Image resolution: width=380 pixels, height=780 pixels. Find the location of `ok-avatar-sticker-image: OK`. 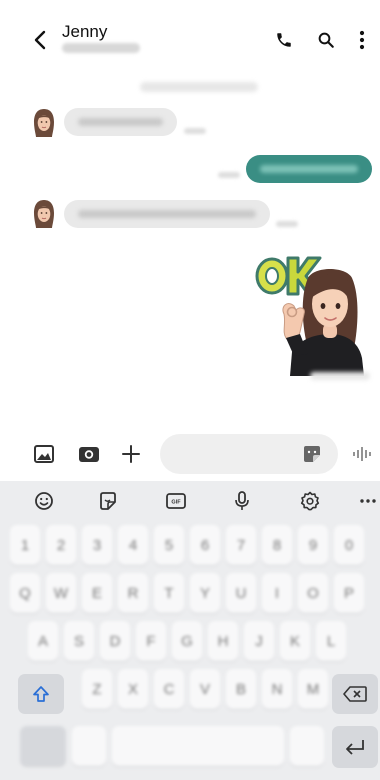

ok-avatar-sticker-image: OK is located at coordinates (309, 316).